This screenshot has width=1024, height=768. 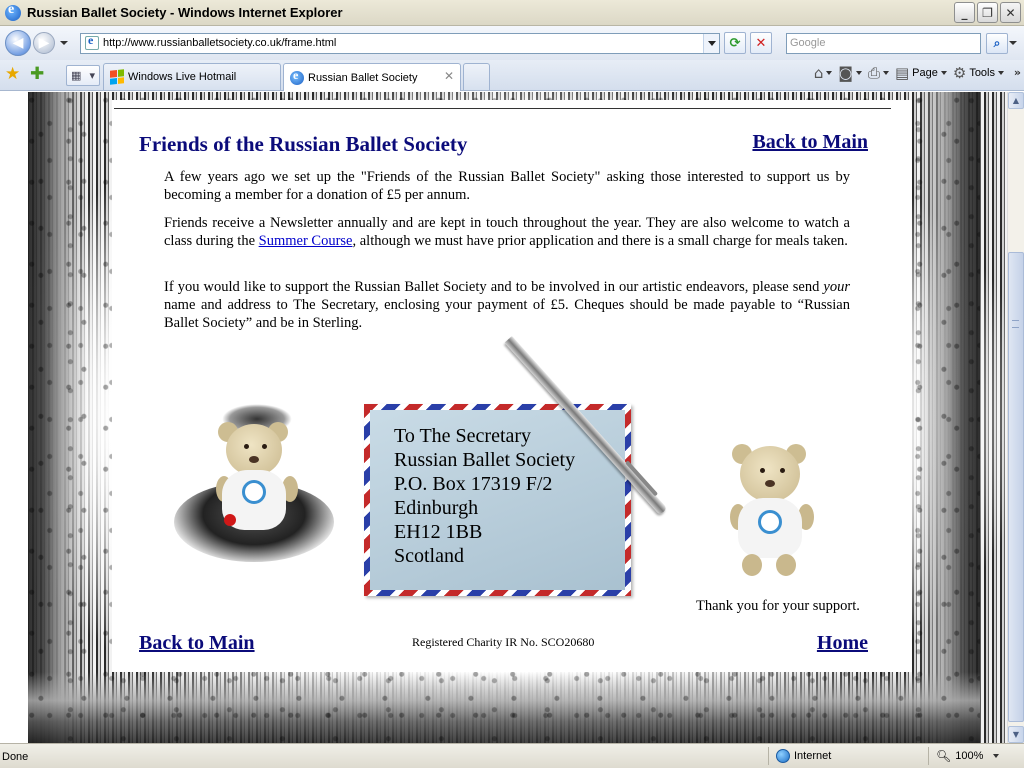 I want to click on page-menu-label: Page, so click(x=925, y=73).